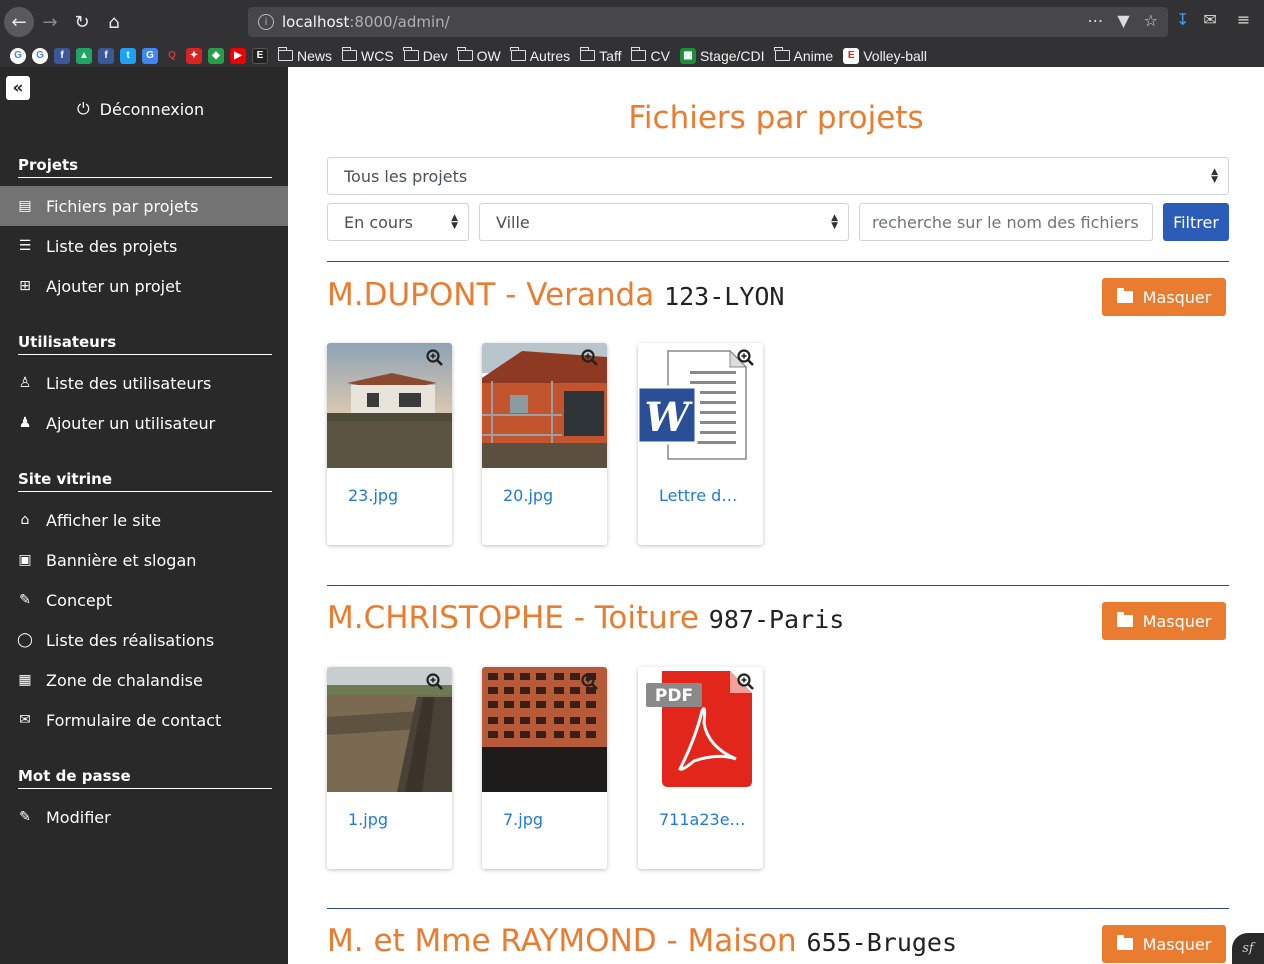 The height and width of the screenshot is (964, 1264). I want to click on diamond-icon: ◆, so click(216, 55).